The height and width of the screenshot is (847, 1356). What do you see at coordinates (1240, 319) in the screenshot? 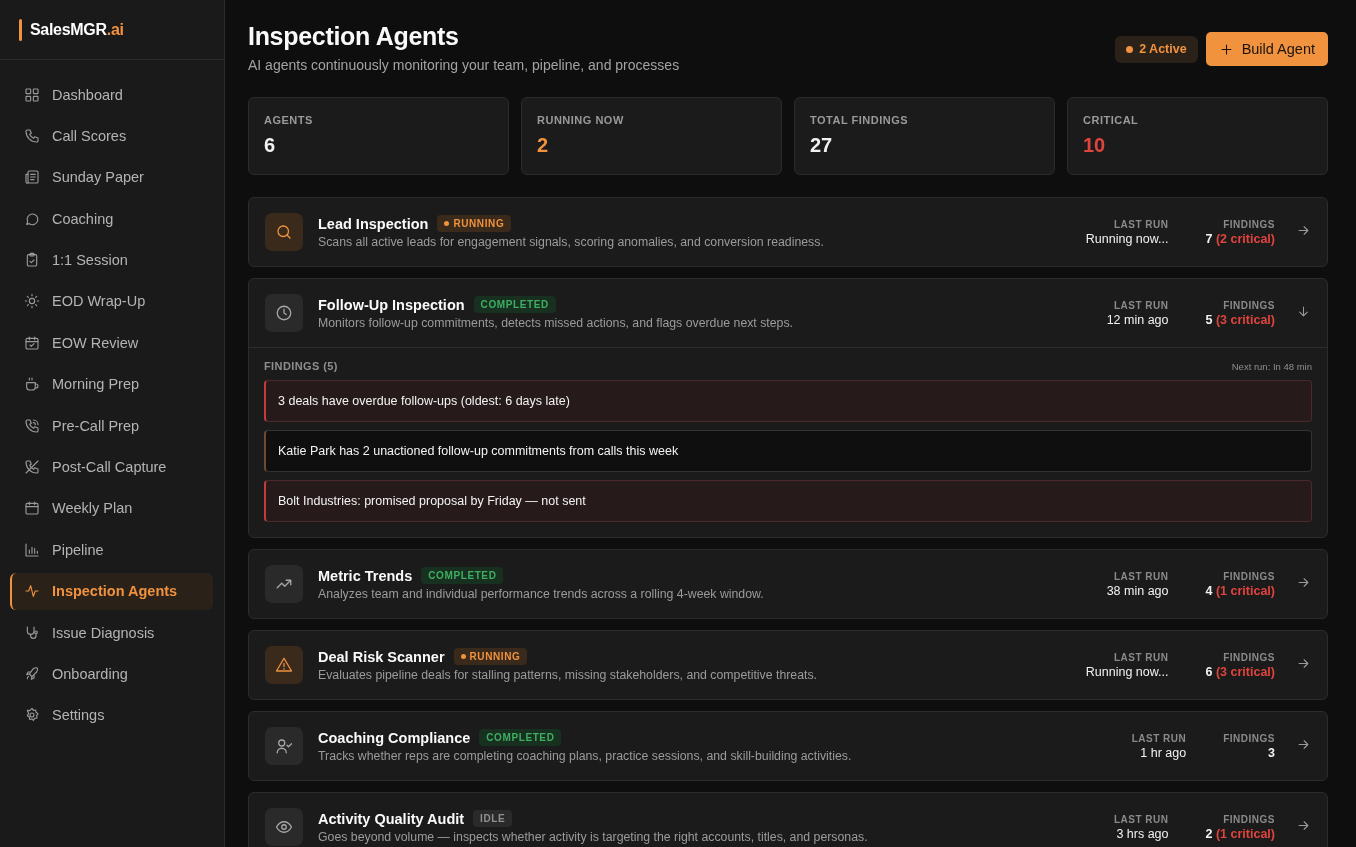
I see `findings-count: 5 (3 critical)` at bounding box center [1240, 319].